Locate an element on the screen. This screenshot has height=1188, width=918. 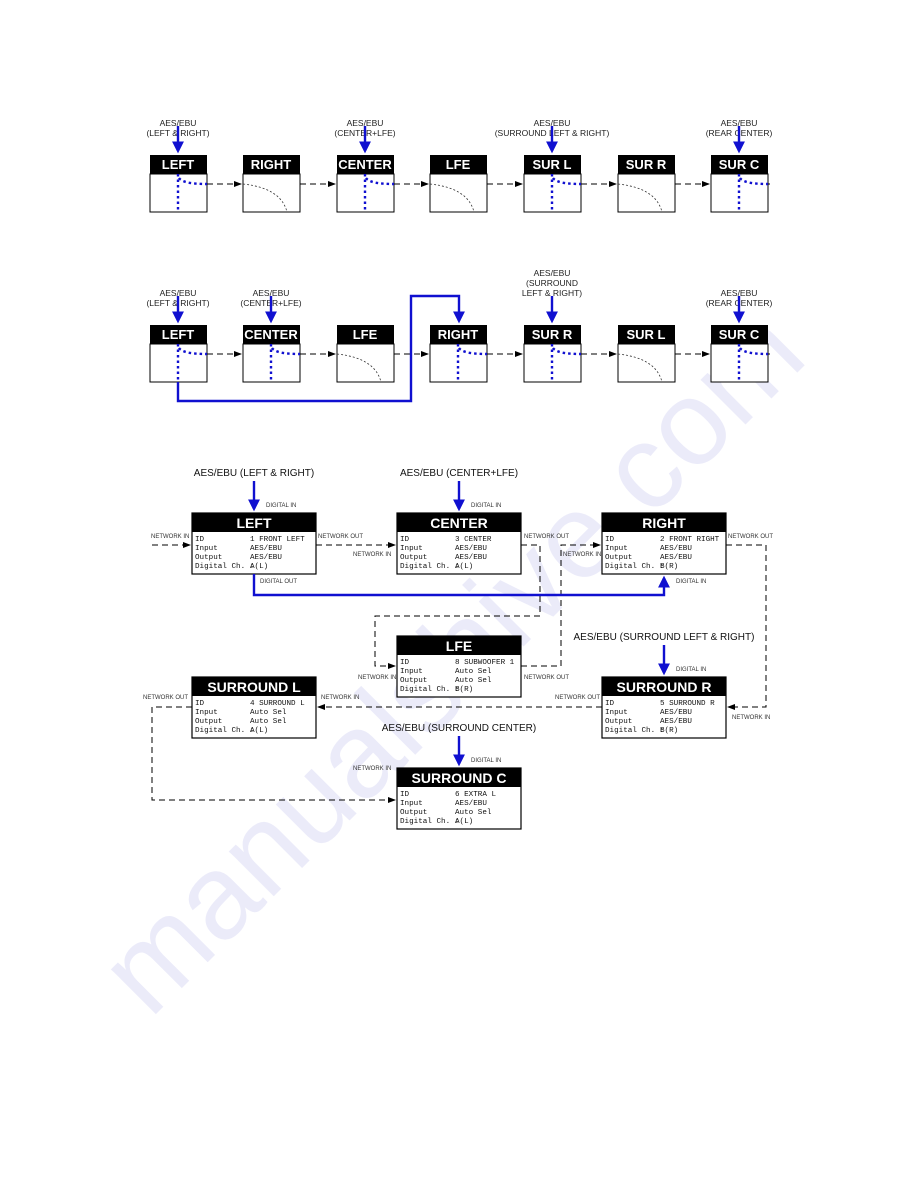
source-label: (SURROUND is located at coordinates (552, 283).